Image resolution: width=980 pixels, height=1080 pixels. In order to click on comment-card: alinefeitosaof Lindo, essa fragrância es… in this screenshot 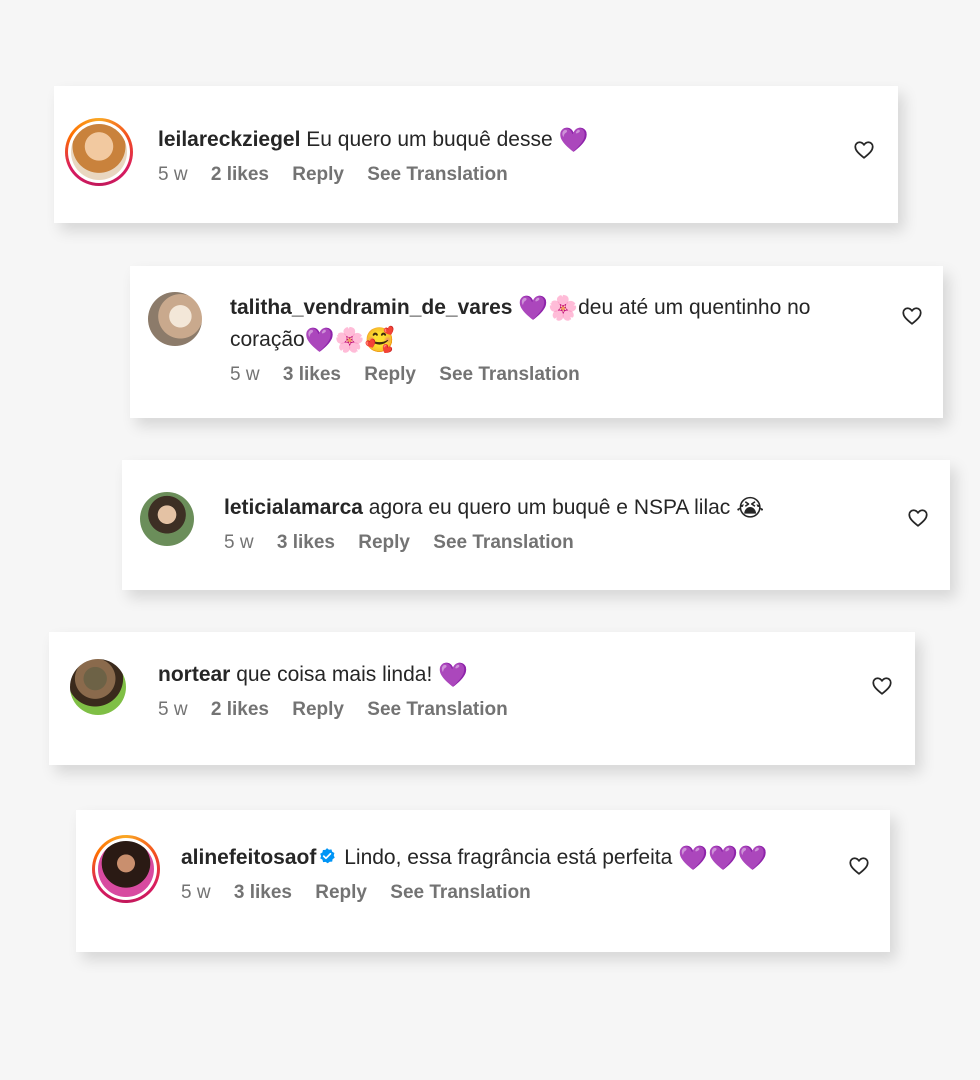, I will do `click(483, 881)`.